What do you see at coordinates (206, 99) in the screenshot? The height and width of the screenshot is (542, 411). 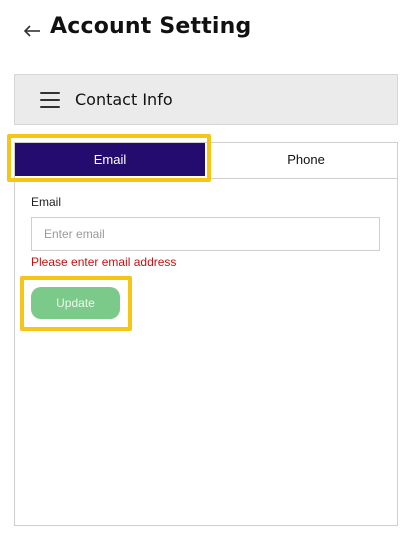 I see `contact-info-bar: Contact Info` at bounding box center [206, 99].